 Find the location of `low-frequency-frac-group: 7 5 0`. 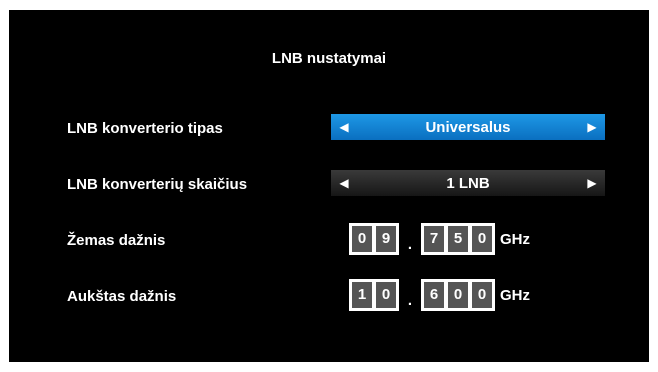

low-frequency-frac-group: 7 5 0 is located at coordinates (458, 239).